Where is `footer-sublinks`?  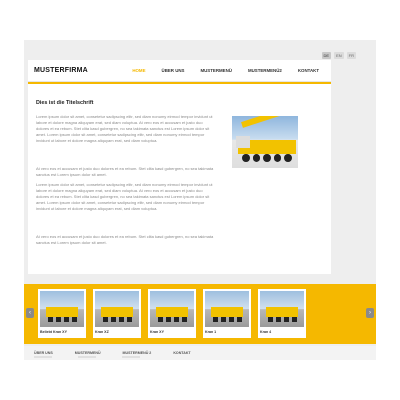 footer-sublinks is located at coordinates (87, 357).